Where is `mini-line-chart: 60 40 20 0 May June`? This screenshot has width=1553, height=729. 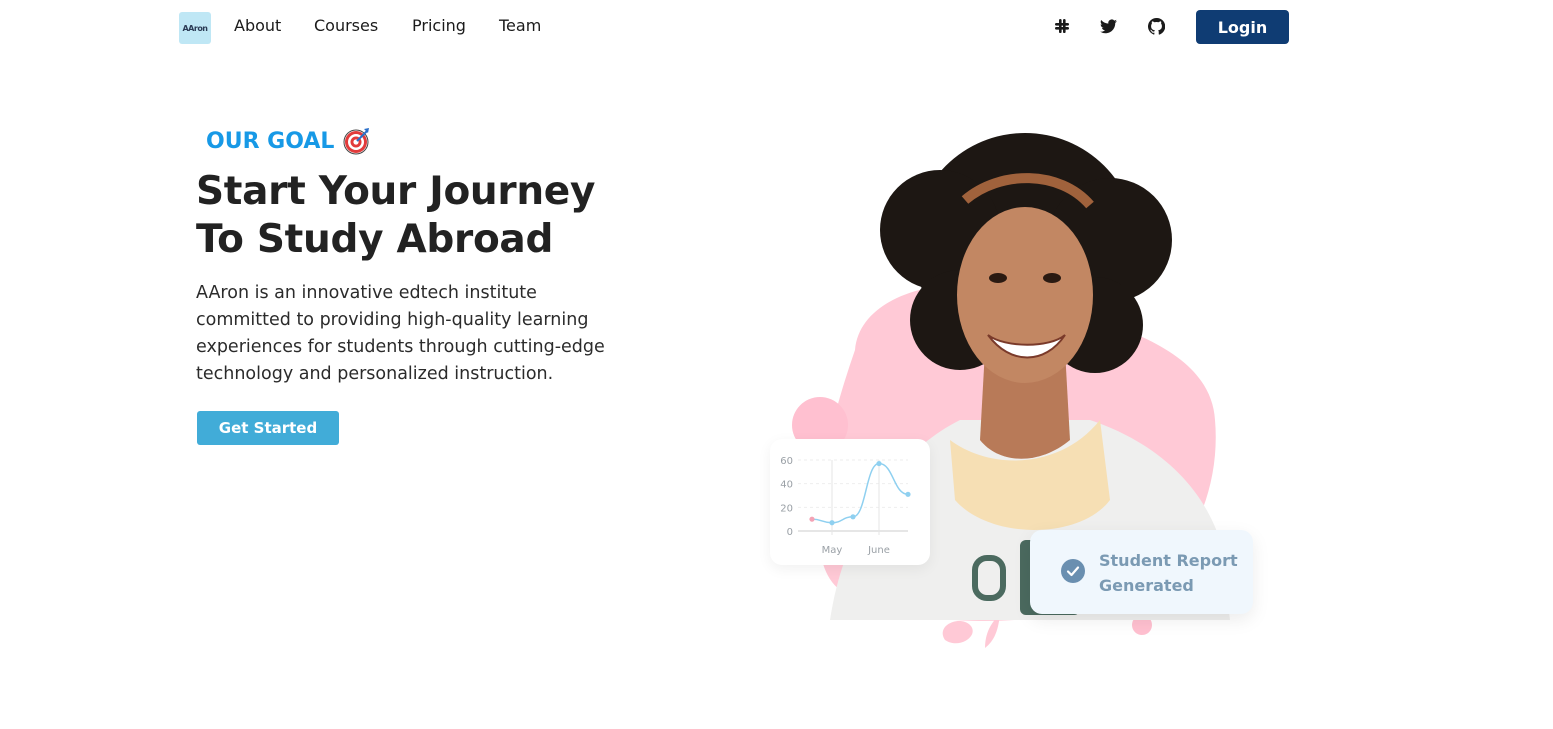
mini-line-chart: 60 40 20 0 May June is located at coordinates (845, 506).